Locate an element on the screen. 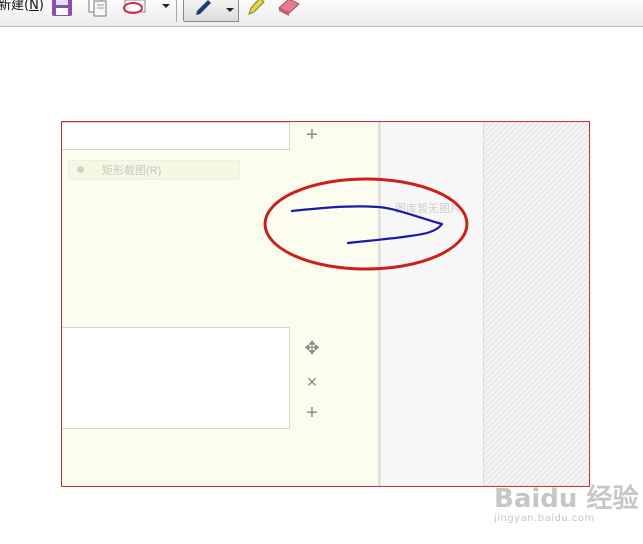 The width and height of the screenshot is (643, 544). dropdown-icon is located at coordinates (166, 8).